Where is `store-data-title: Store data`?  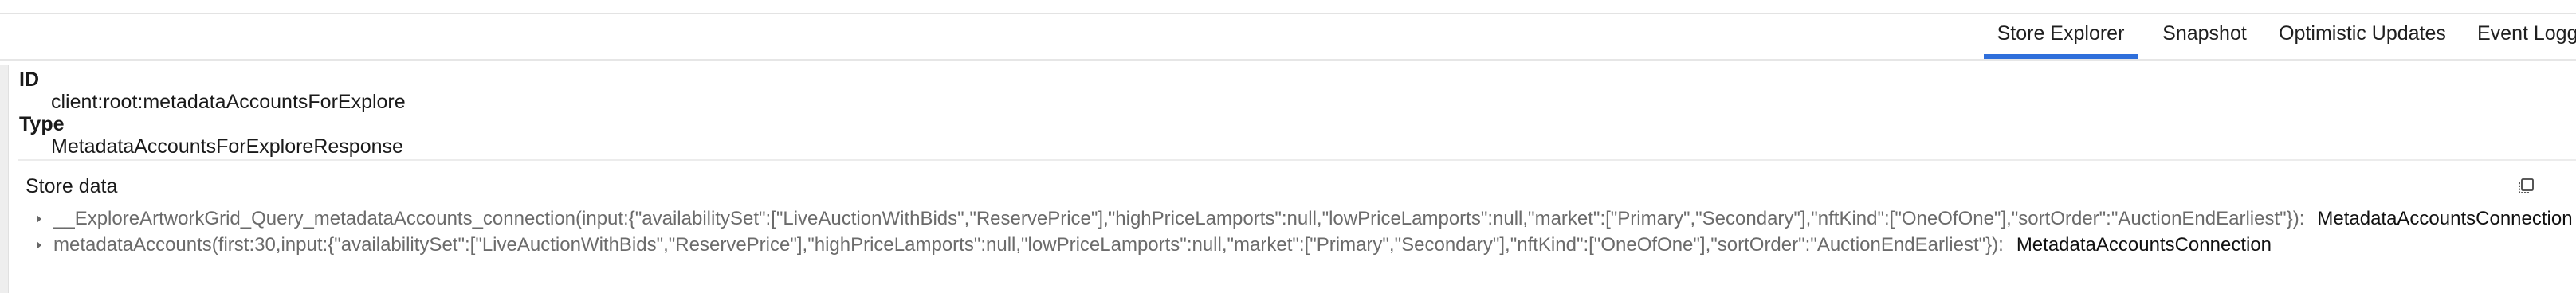 store-data-title: Store data is located at coordinates (72, 186).